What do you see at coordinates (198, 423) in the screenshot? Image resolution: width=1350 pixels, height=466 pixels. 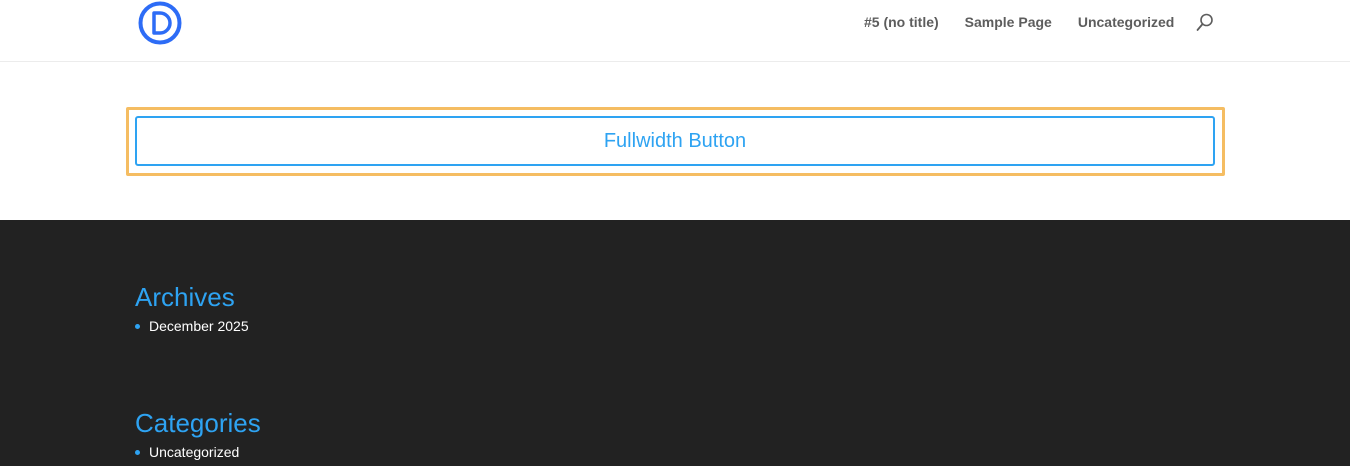 I see `categories-title: Categories` at bounding box center [198, 423].